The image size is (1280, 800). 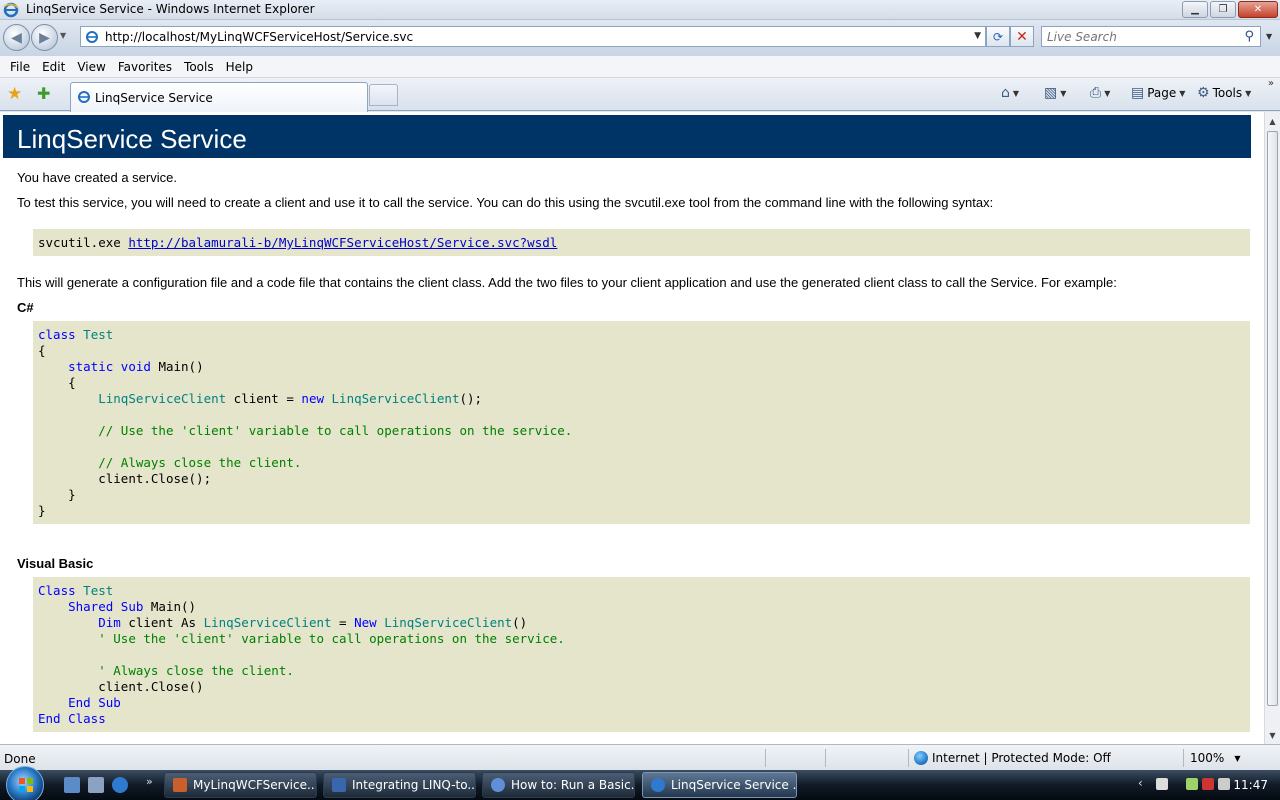 What do you see at coordinates (96, 785) in the screenshot?
I see `switch-windows-icon` at bounding box center [96, 785].